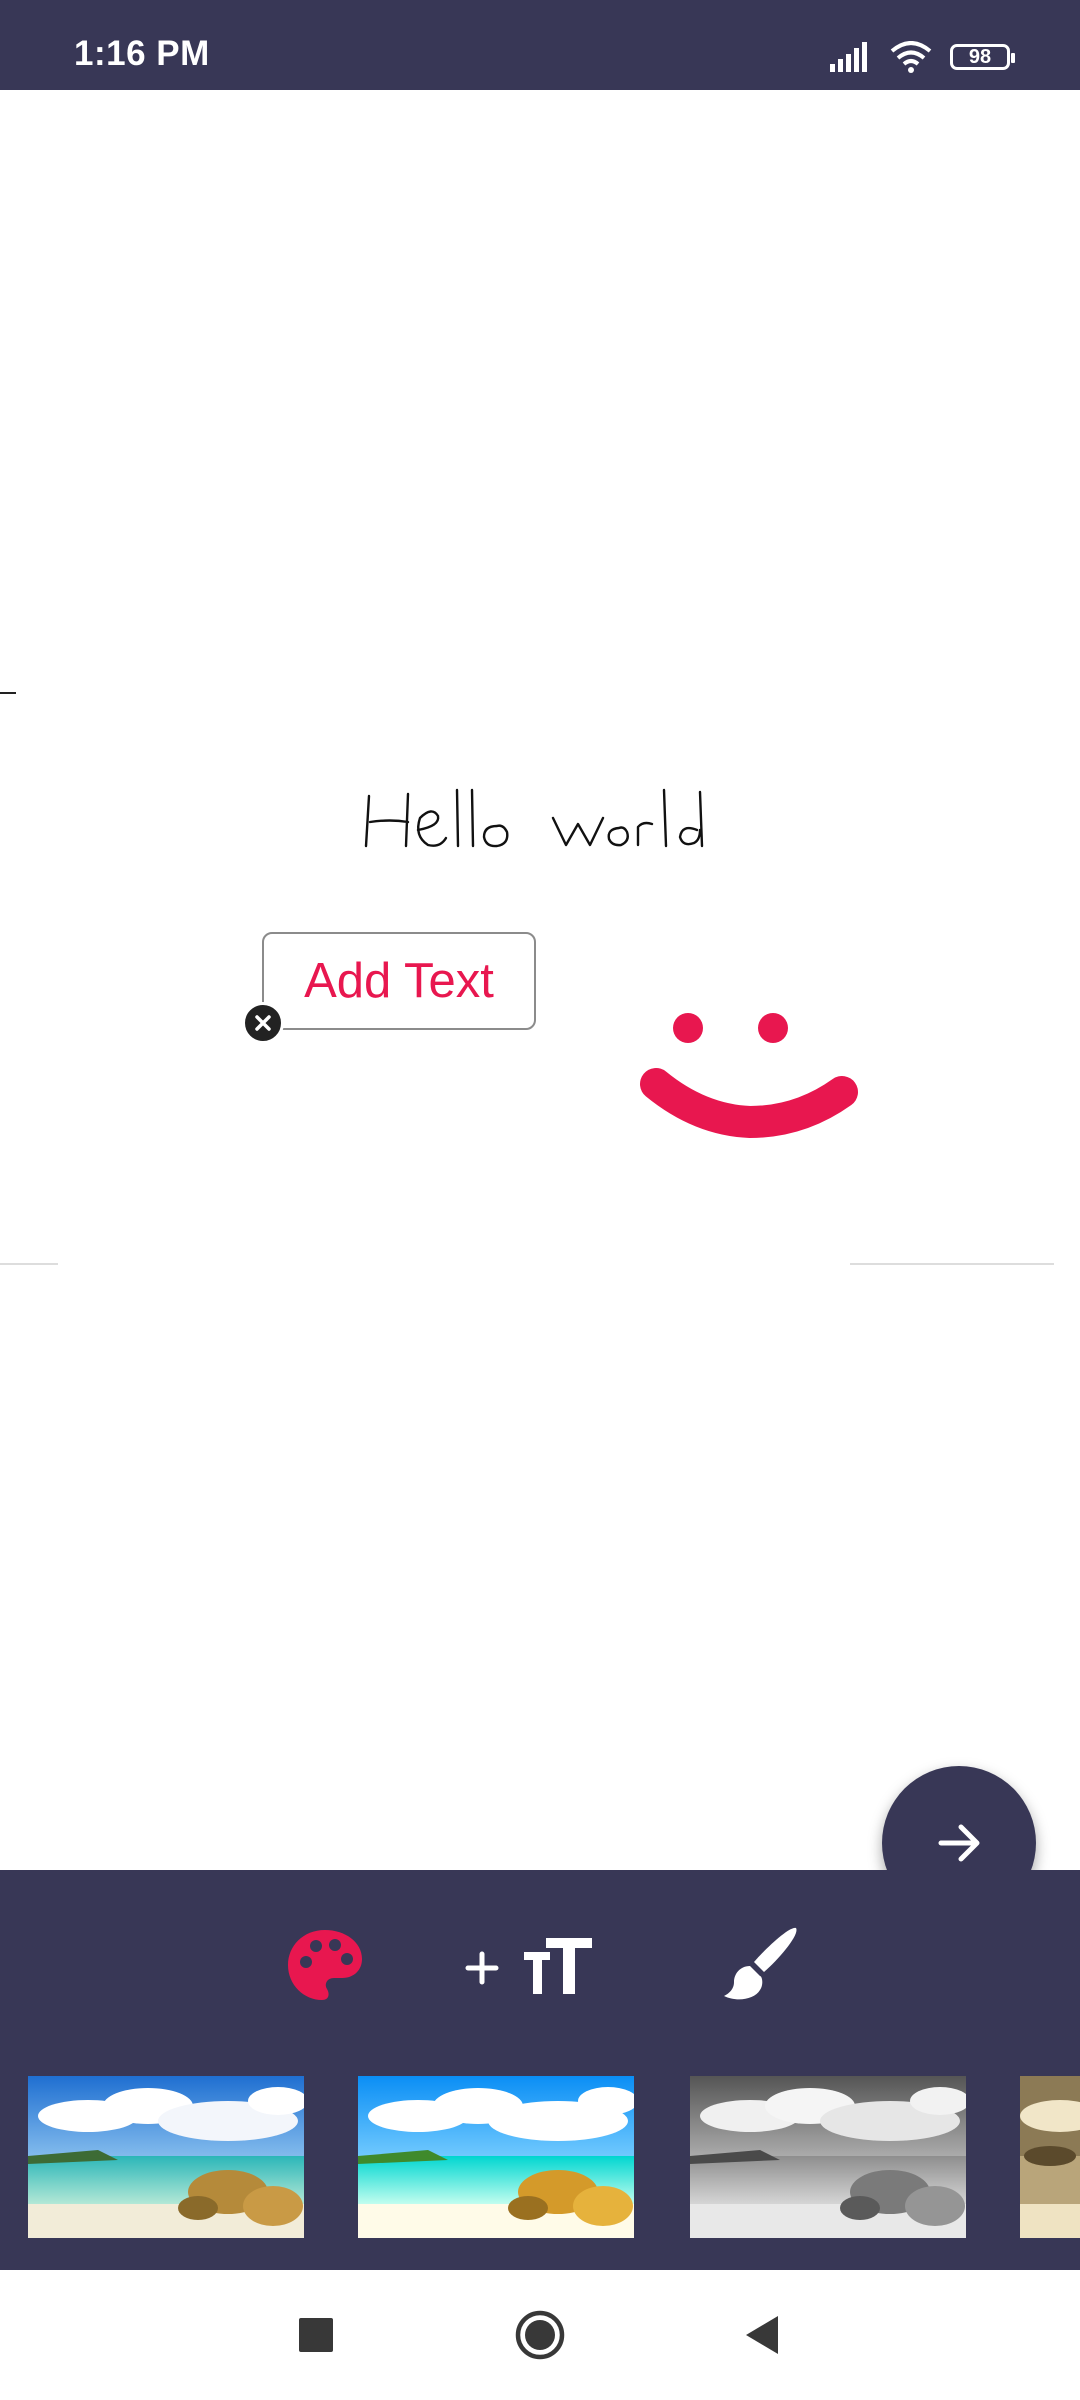 This screenshot has width=1080, height=2400. I want to click on filter-thumbnail-grayscale, so click(828, 2157).